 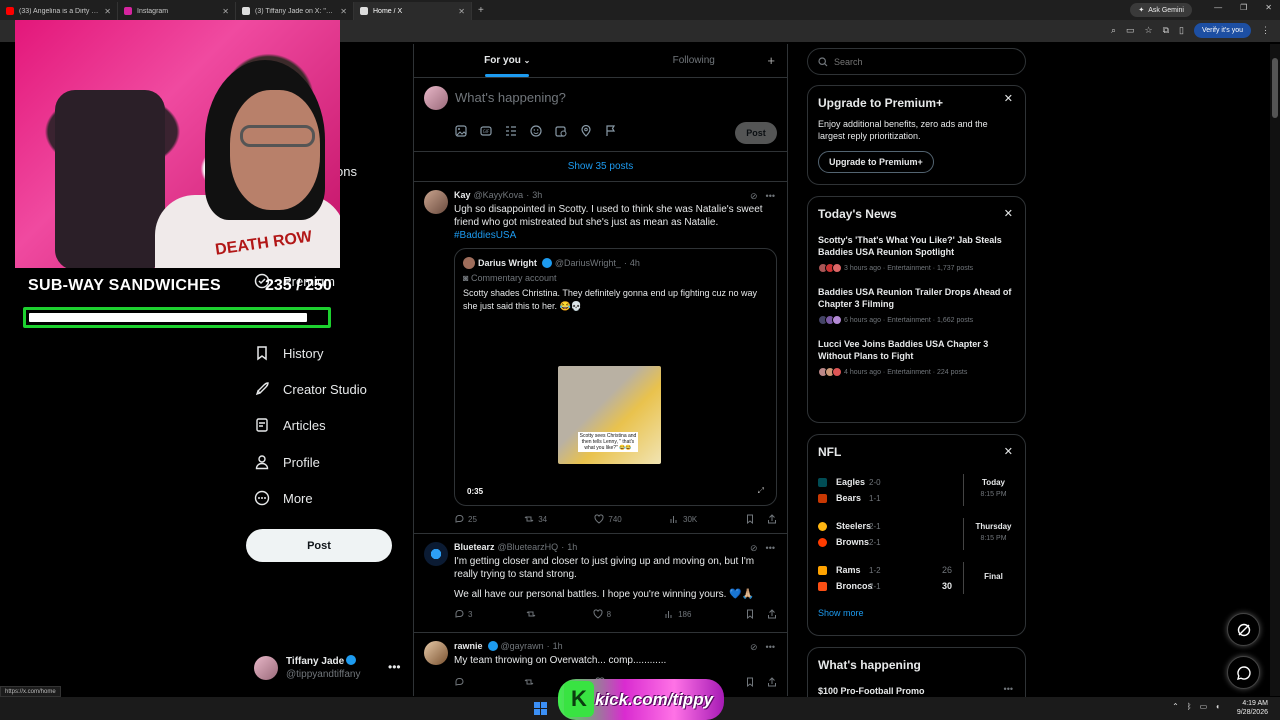 I want to click on nfl-show-more-link: Show more, so click(x=916, y=613).